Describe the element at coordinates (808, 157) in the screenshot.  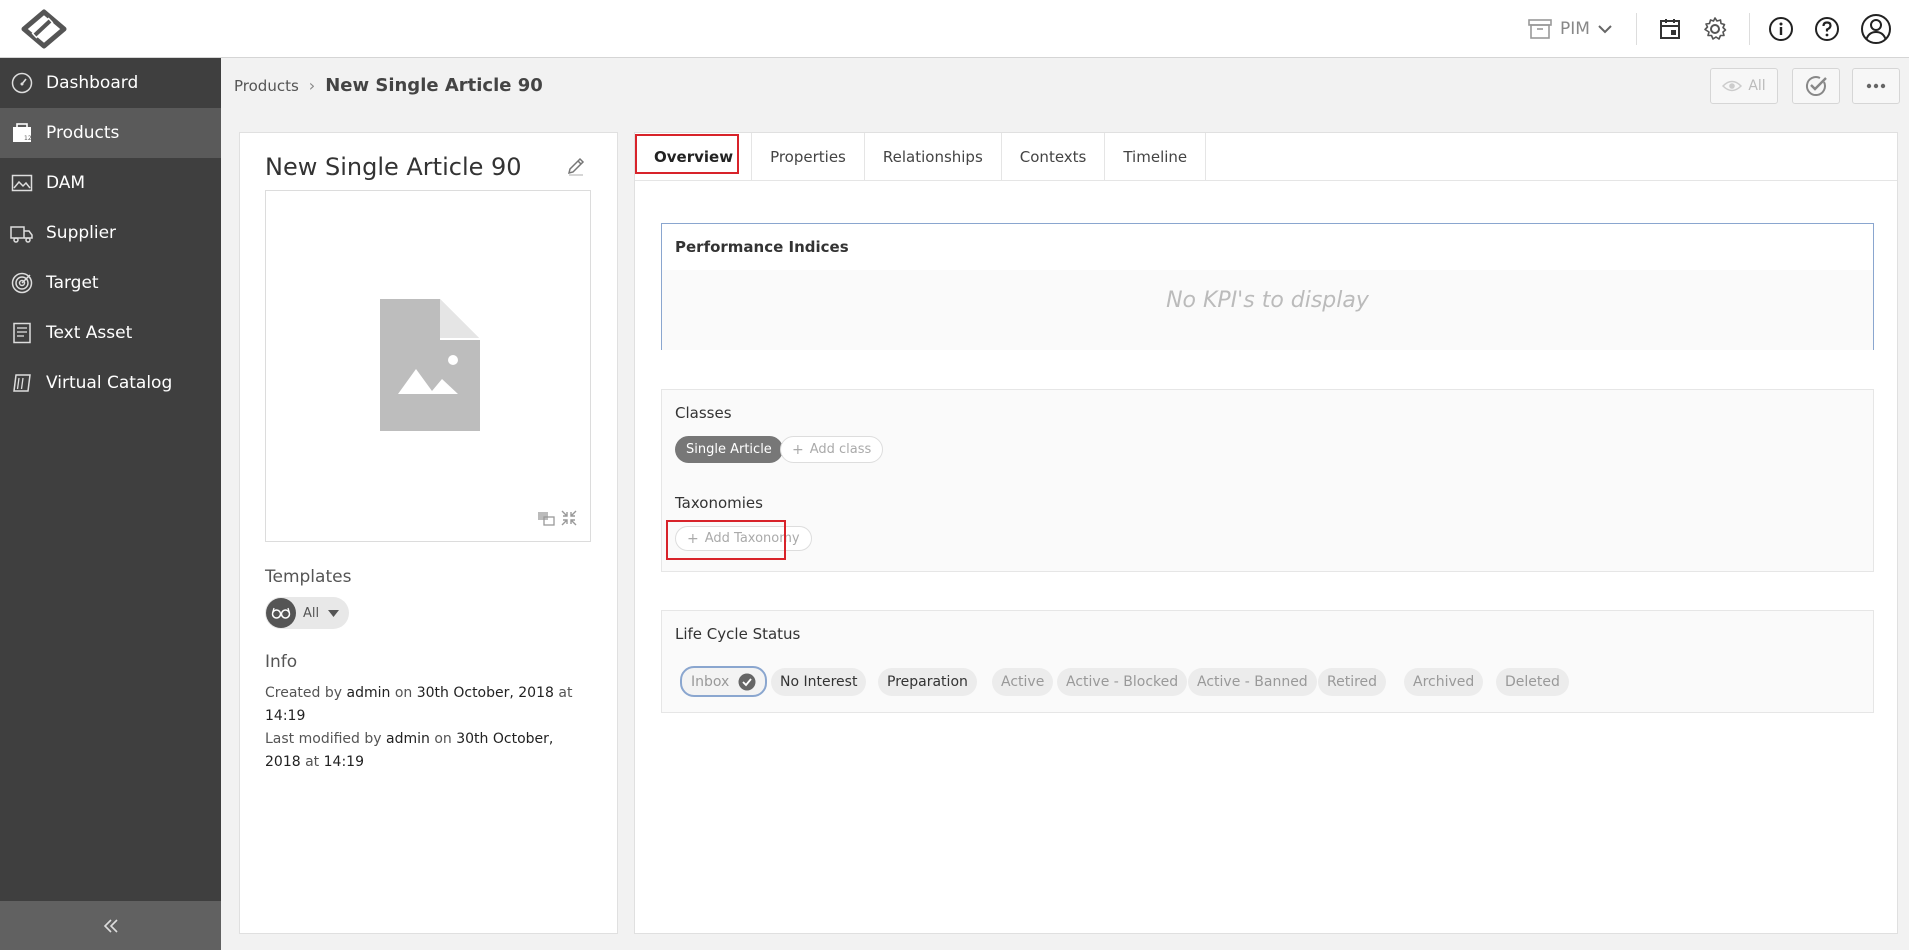
I see `tab-properties: Properties` at that location.